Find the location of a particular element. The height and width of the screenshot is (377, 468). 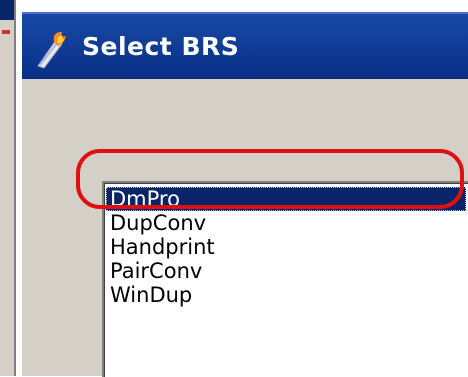

background-window-titlebar is located at coordinates (7, 10).